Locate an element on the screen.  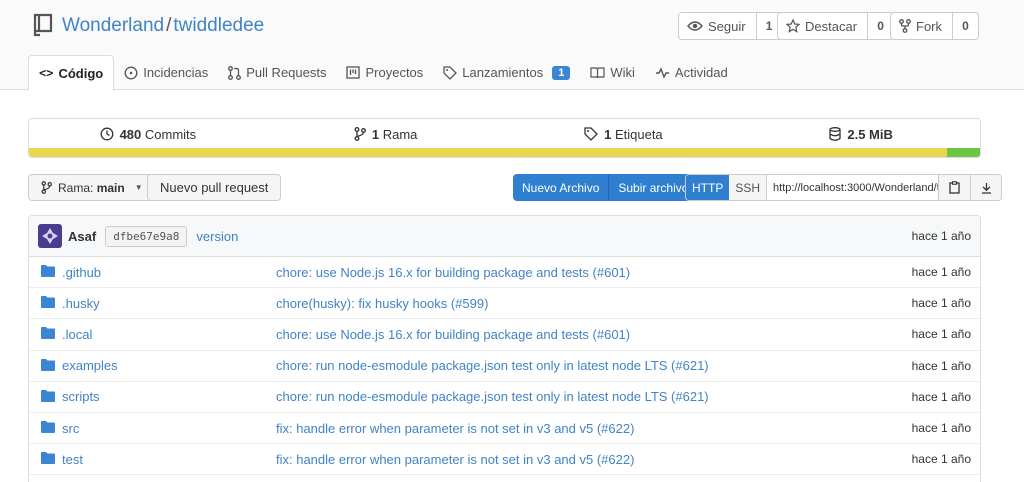
language-segment-secondary is located at coordinates (963, 152).